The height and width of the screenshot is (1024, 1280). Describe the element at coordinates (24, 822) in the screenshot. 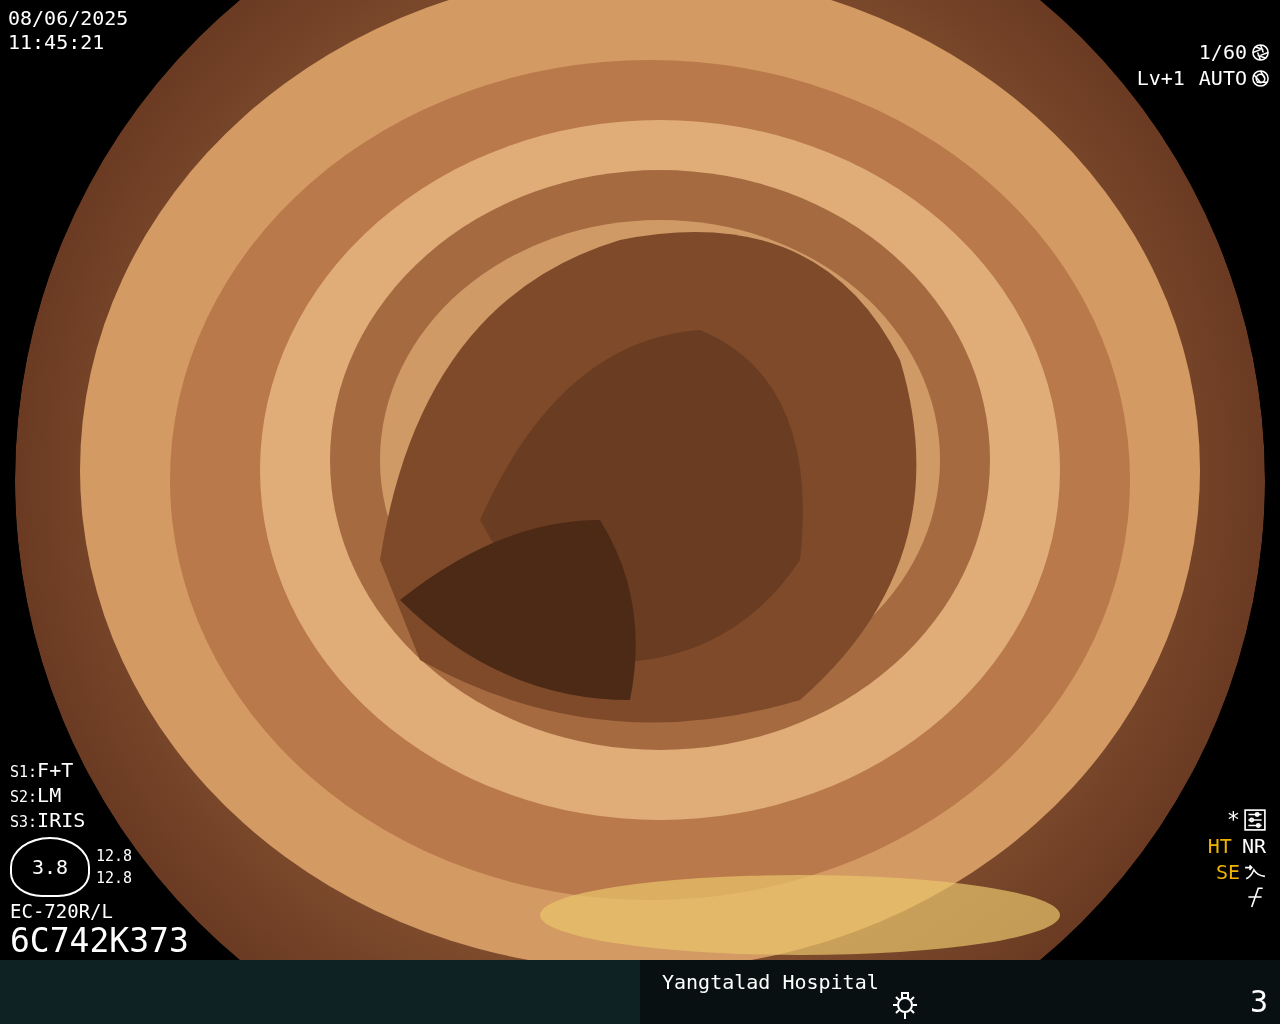

I see `switch-label: S3:` at that location.